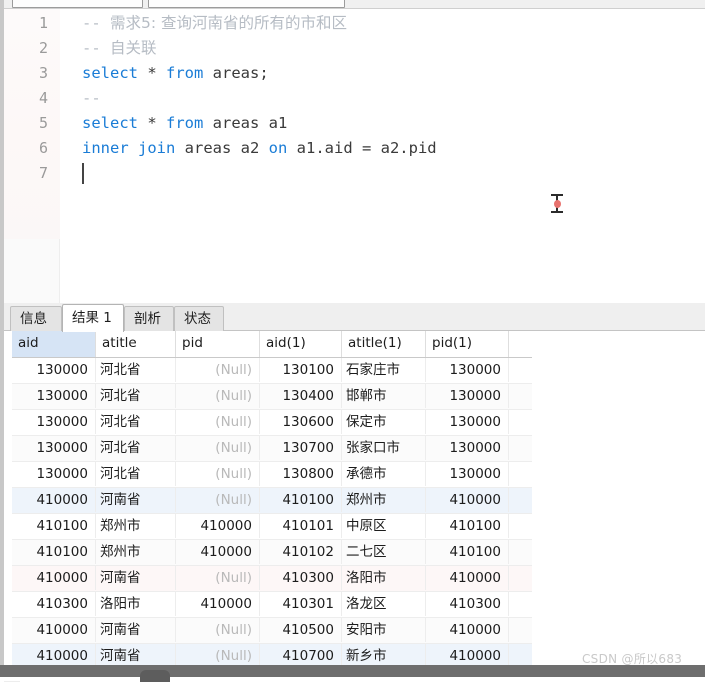  Describe the element at coordinates (384, 370) in the screenshot. I see `cell-atitle1: 石家庄市` at that location.